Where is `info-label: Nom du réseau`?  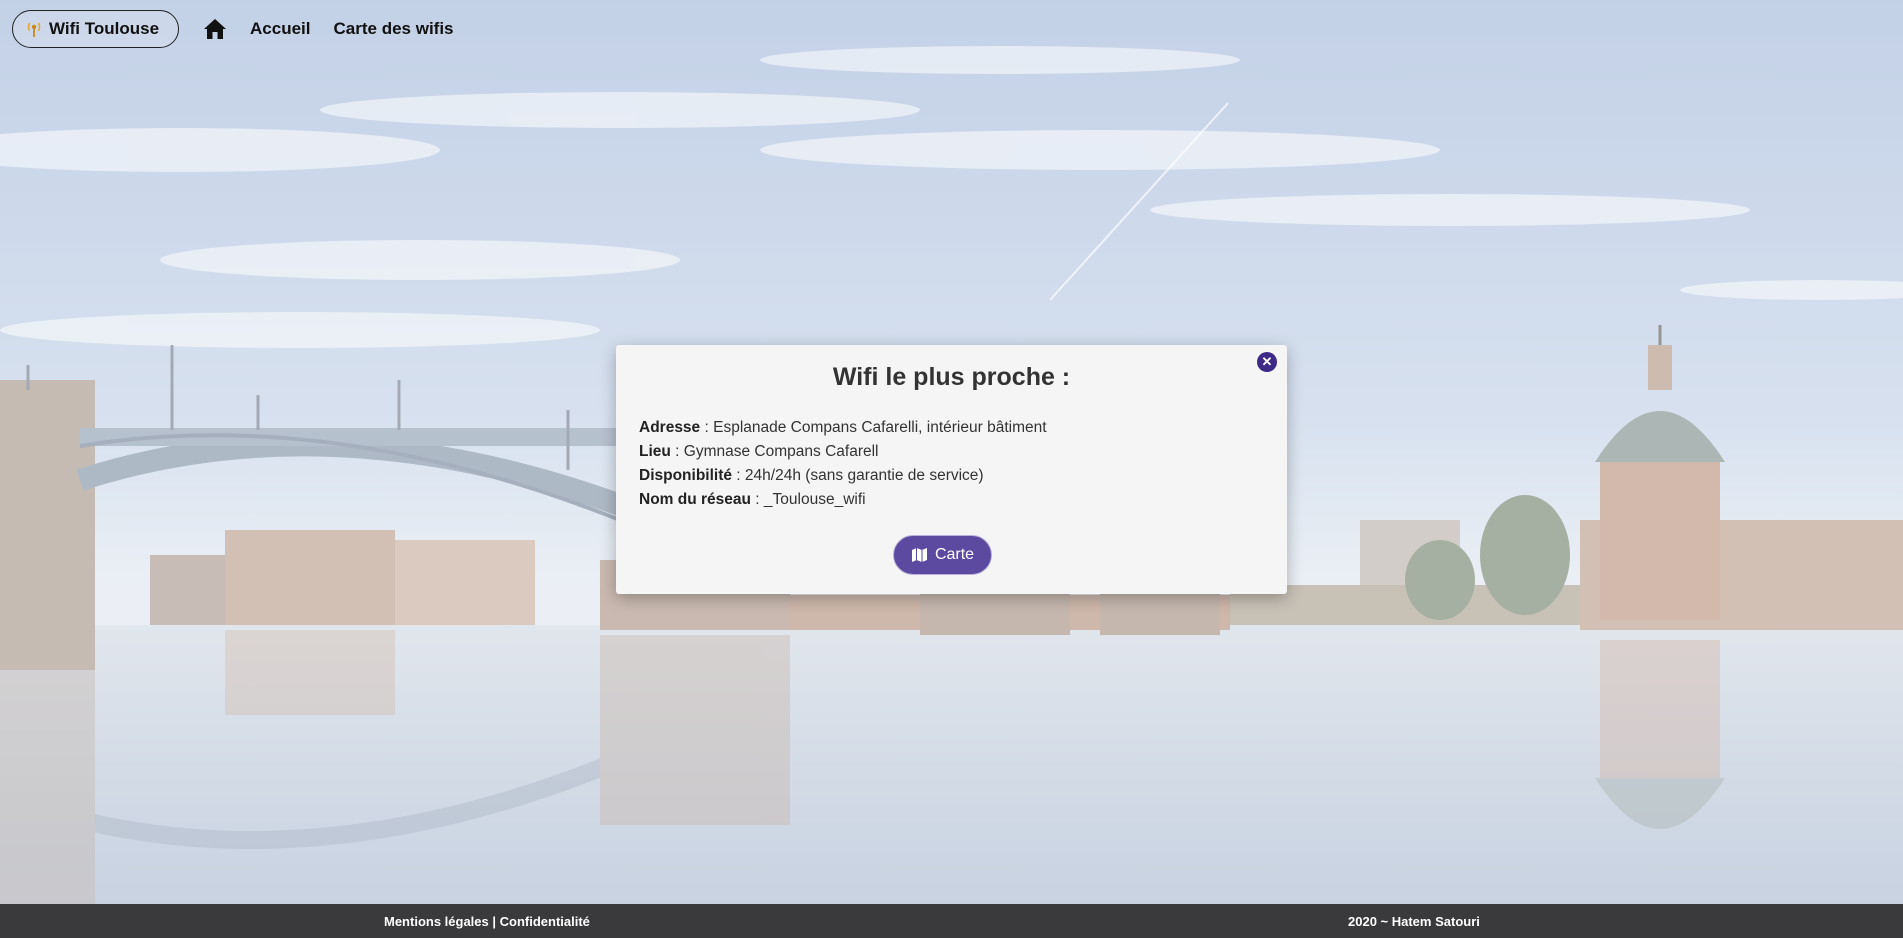
info-label: Nom du réseau is located at coordinates (695, 499).